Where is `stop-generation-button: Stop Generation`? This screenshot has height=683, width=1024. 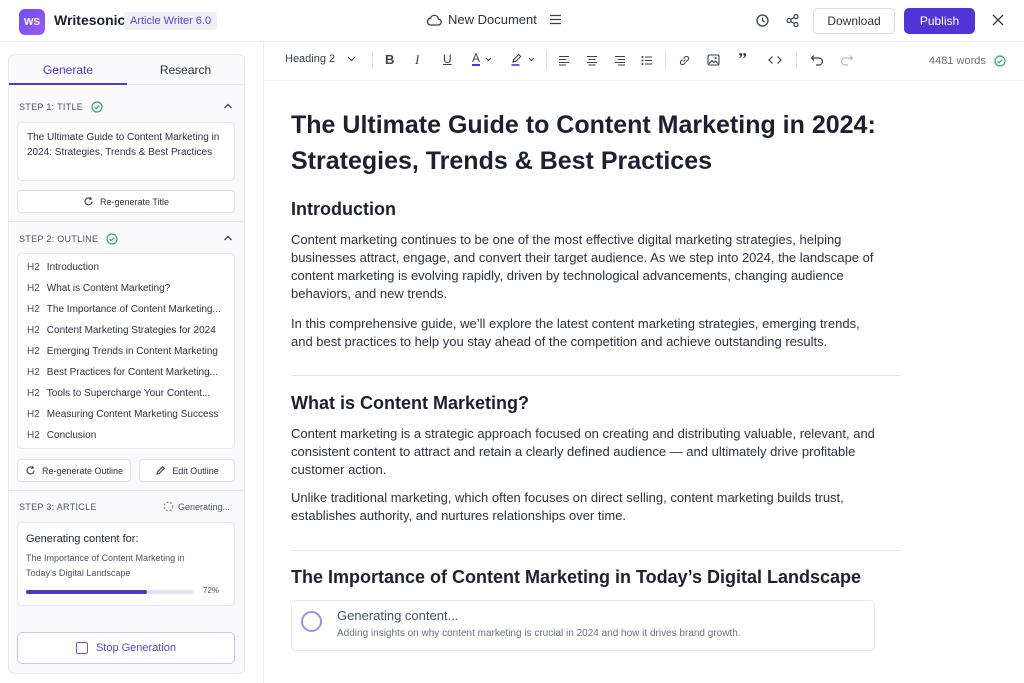 stop-generation-button: Stop Generation is located at coordinates (126, 648).